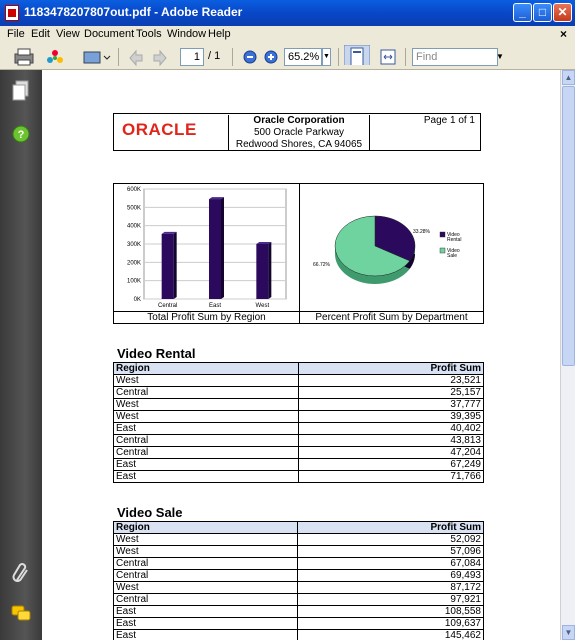  Describe the element at coordinates (568, 77) in the screenshot. I see `scroll-up-icon: ▲` at that location.